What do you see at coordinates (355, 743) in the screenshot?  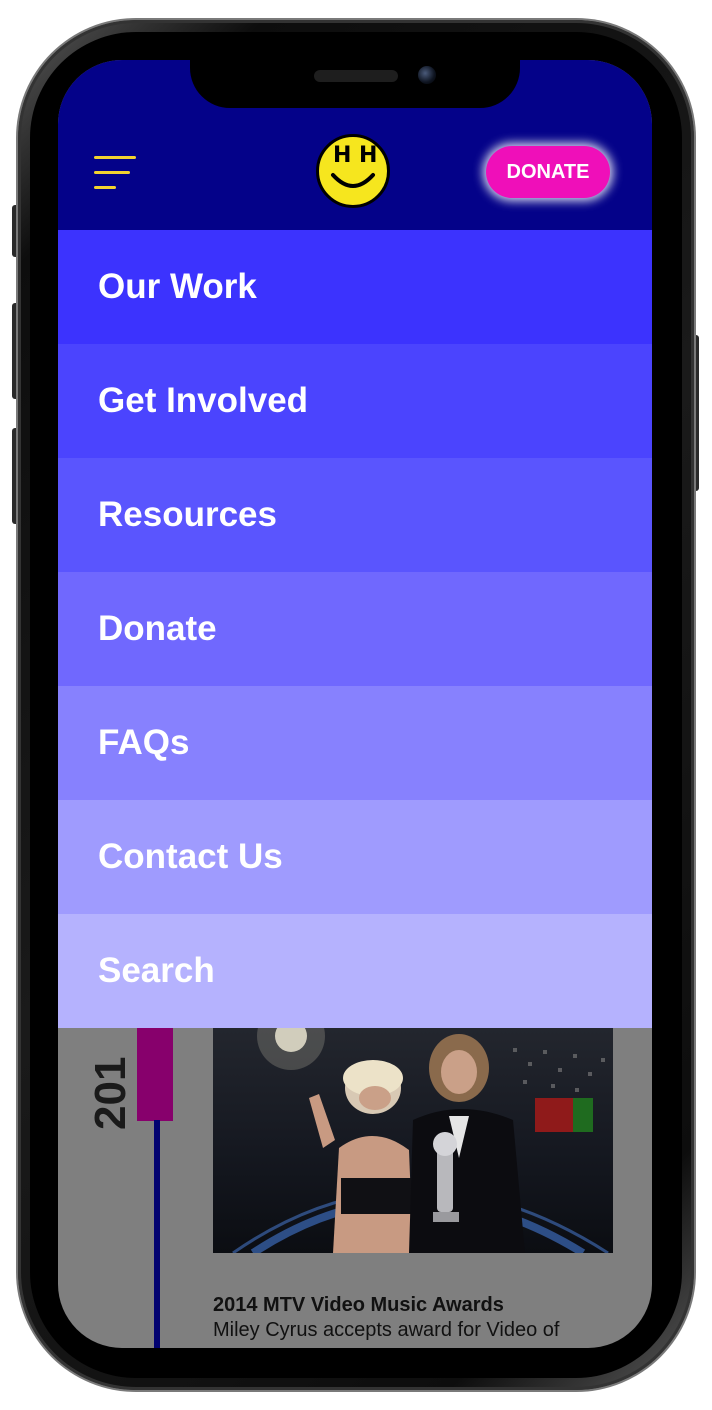 I see `menu-item-faqs: FAQs` at bounding box center [355, 743].